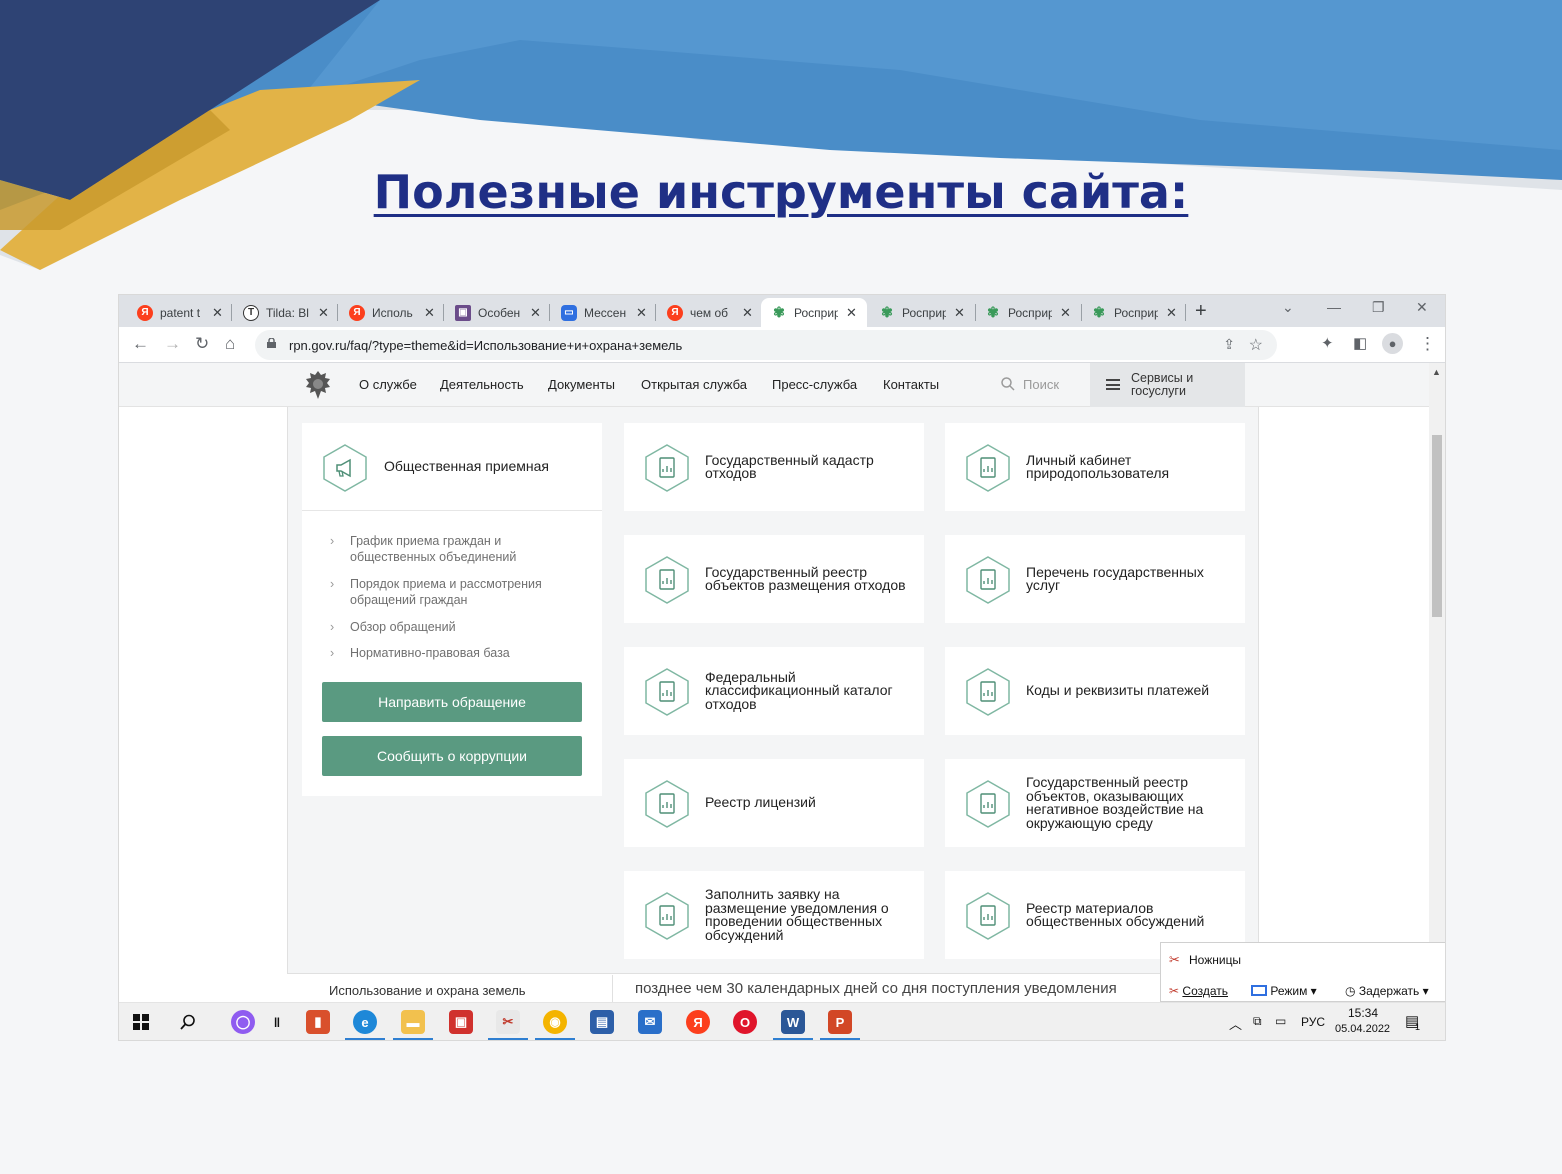 This screenshot has height=1174, width=1562. I want to click on nav-open-service: Открытая служба, so click(694, 384).